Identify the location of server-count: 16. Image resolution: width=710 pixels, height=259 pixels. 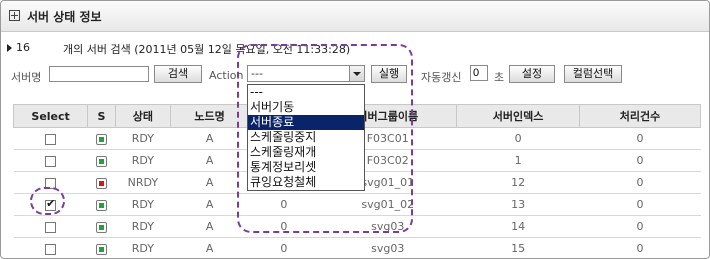
(18, 47).